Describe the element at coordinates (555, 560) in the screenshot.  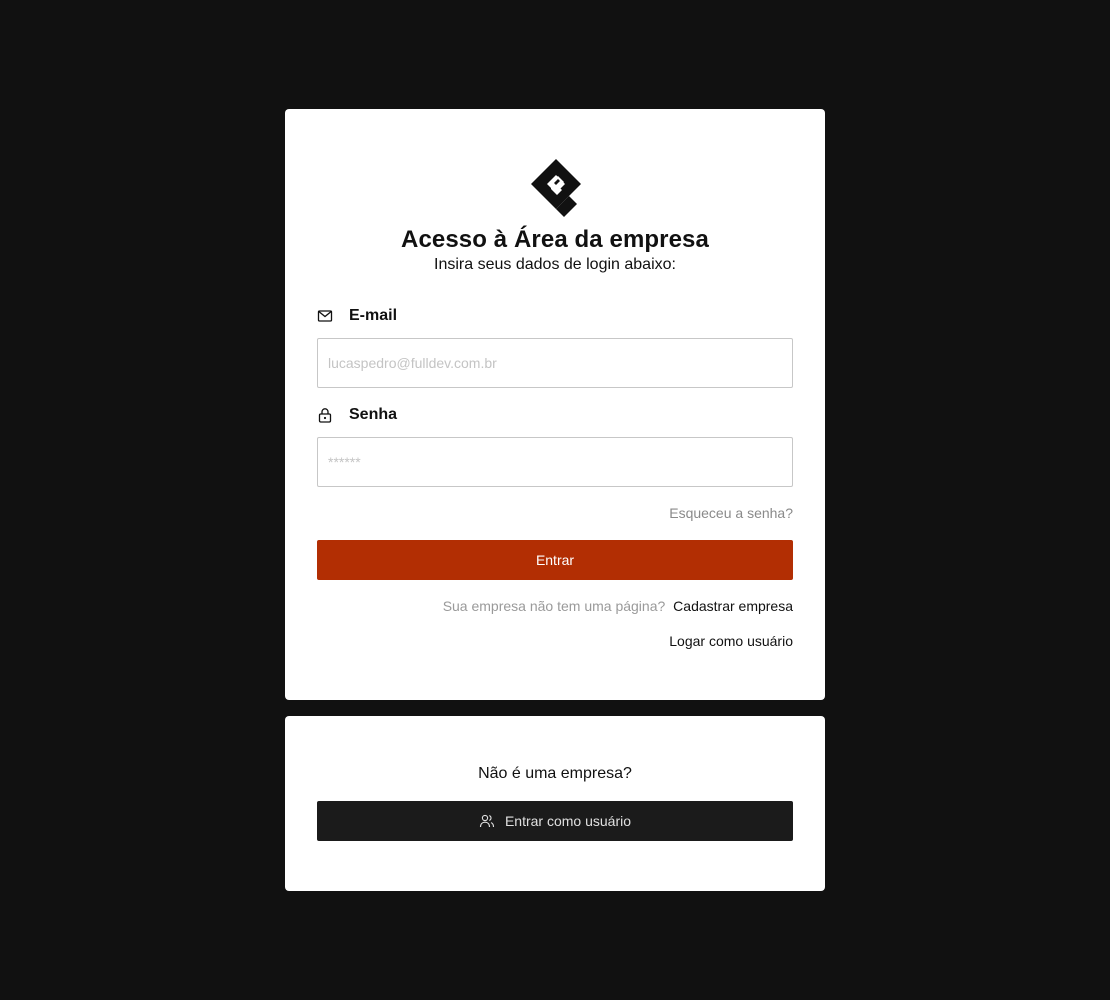
I see `login-button: Entrar` at that location.